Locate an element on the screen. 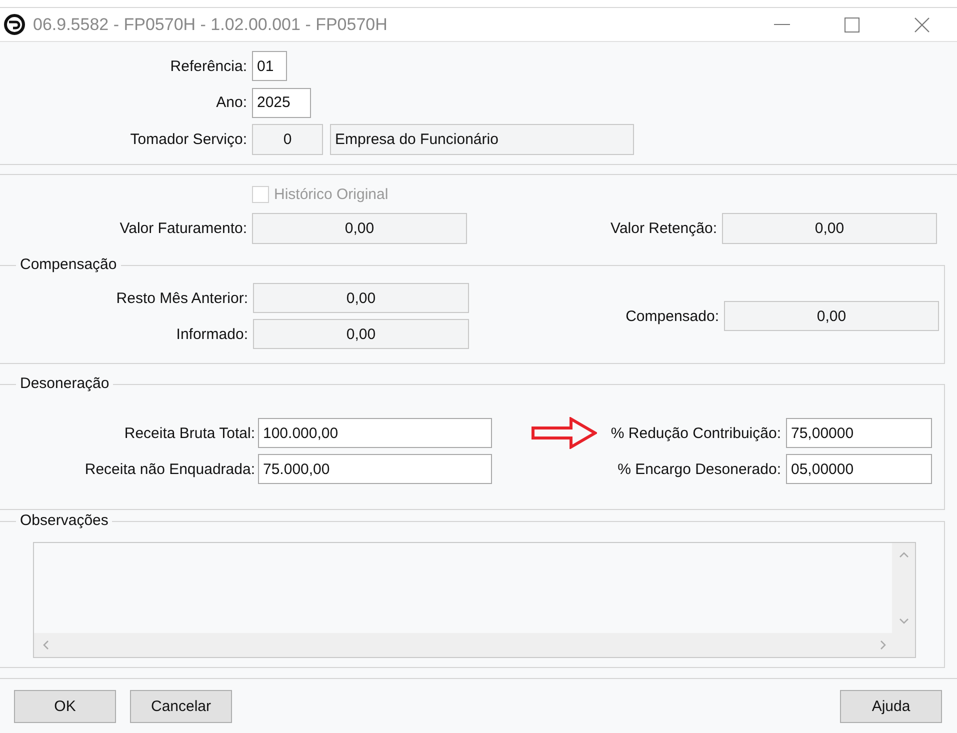  field-label: % Encargo Desonerado: is located at coordinates (698, 469).